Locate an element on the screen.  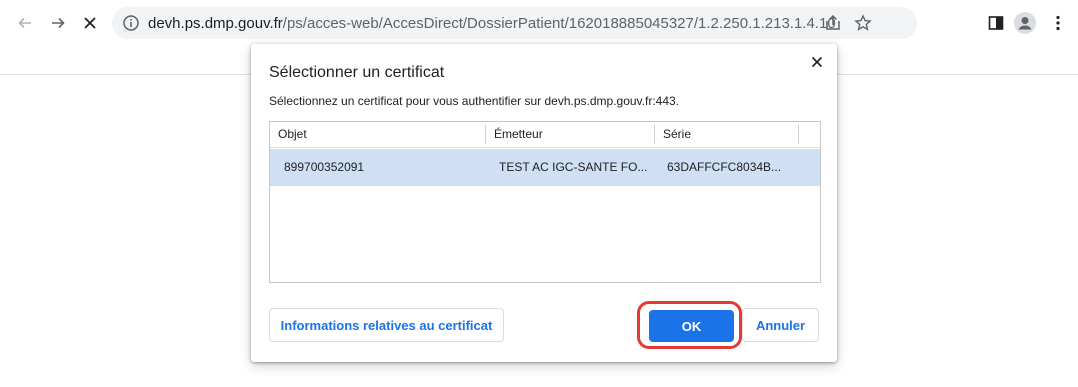
back-button is located at coordinates (25, 23).